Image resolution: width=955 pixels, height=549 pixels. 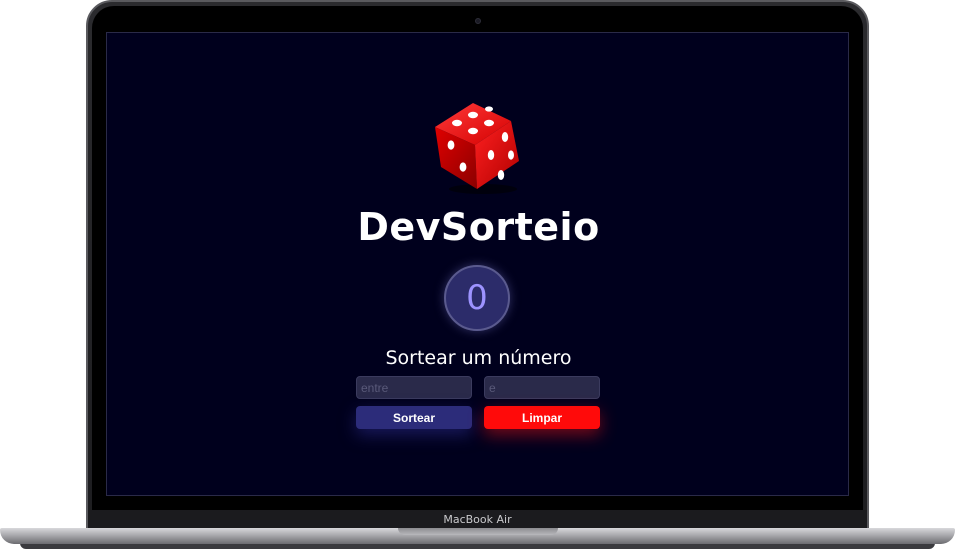 What do you see at coordinates (477, 298) in the screenshot?
I see `result-display: 0` at bounding box center [477, 298].